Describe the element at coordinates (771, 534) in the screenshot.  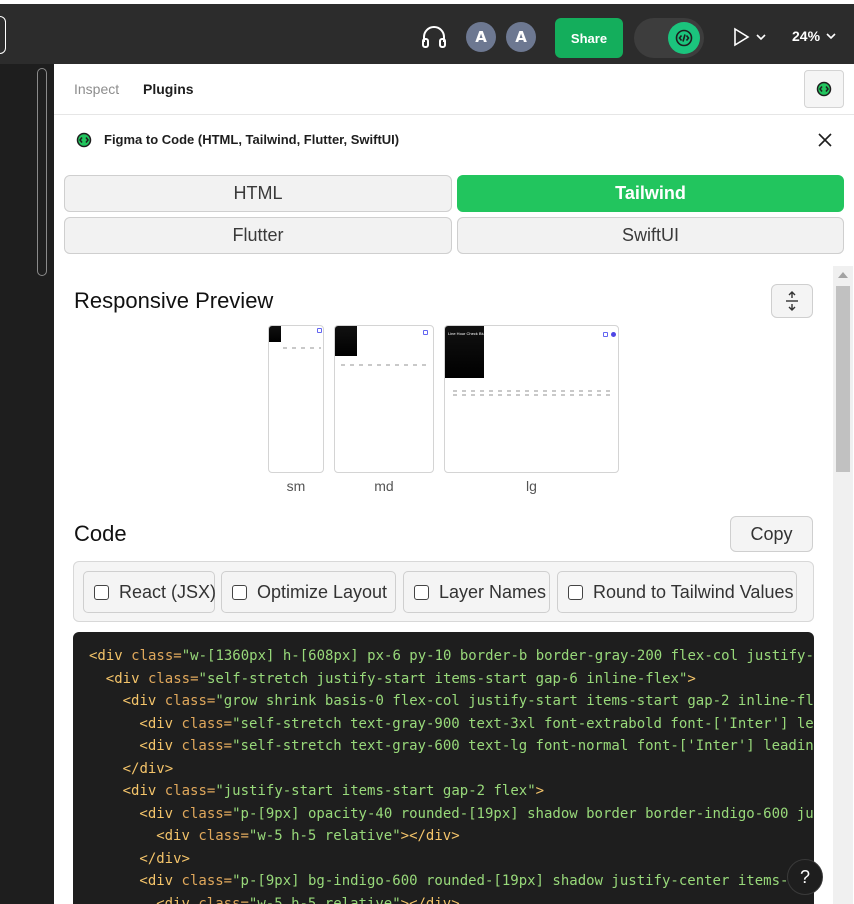
I see `copy-button: Copy` at that location.